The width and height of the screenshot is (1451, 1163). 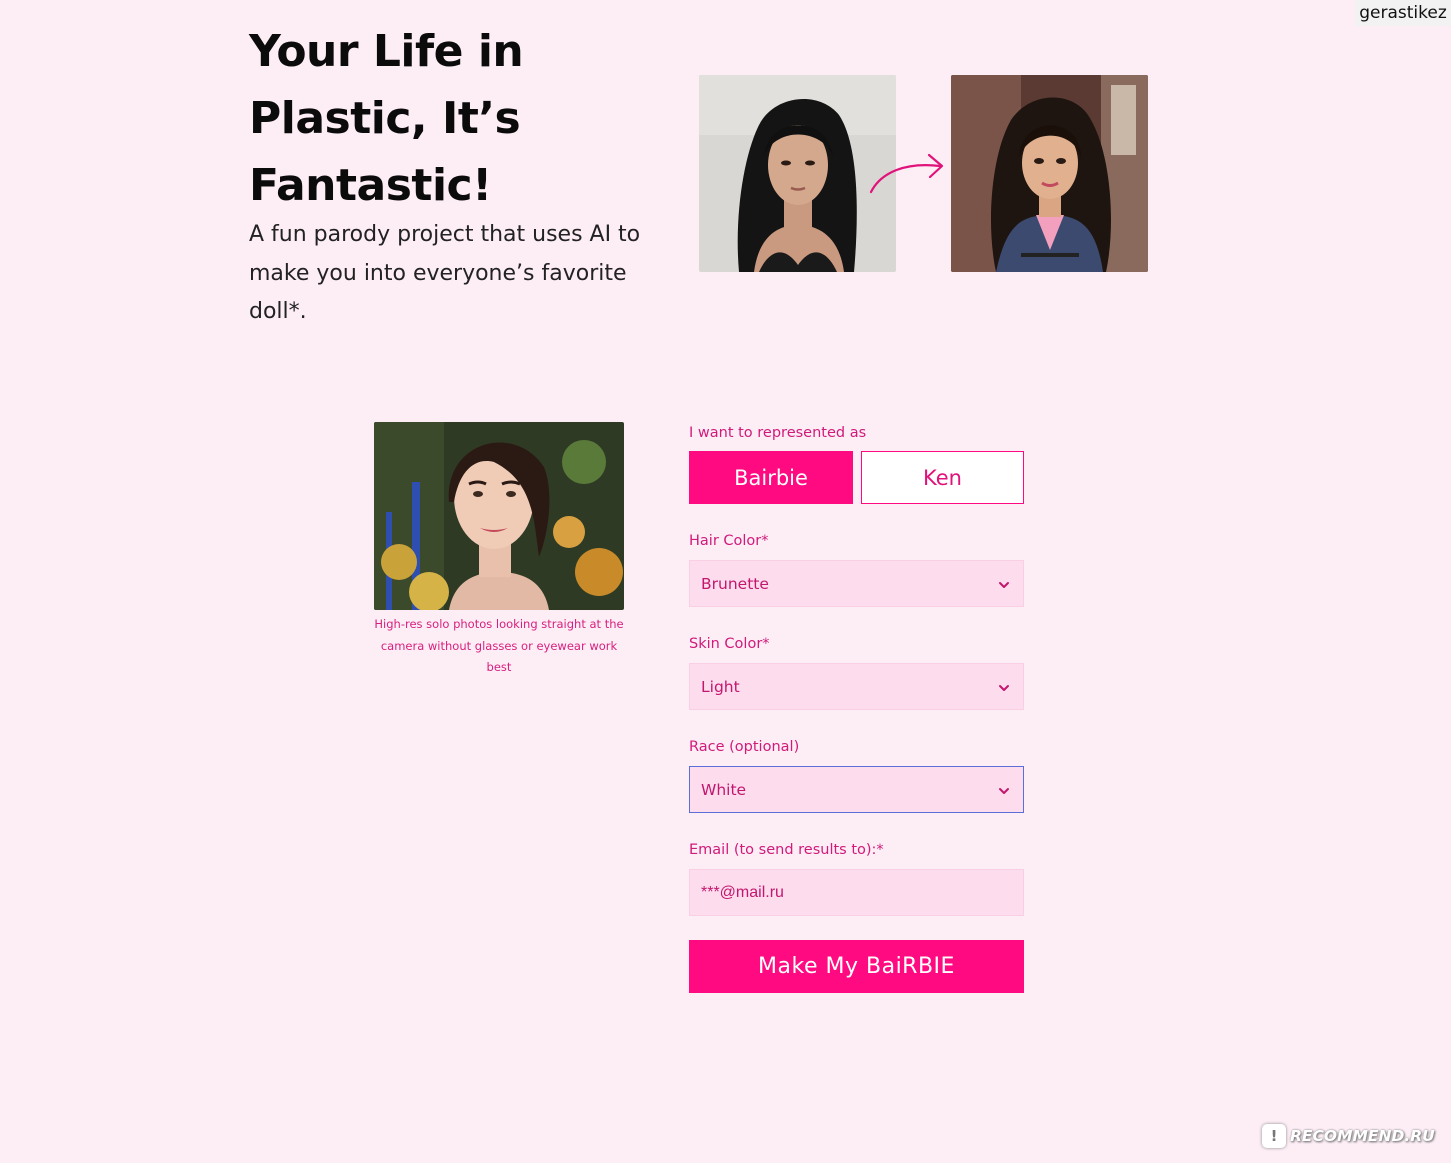 I want to click on recommend-watermark: ! RECOMMEND.RU, so click(x=1351, y=1136).